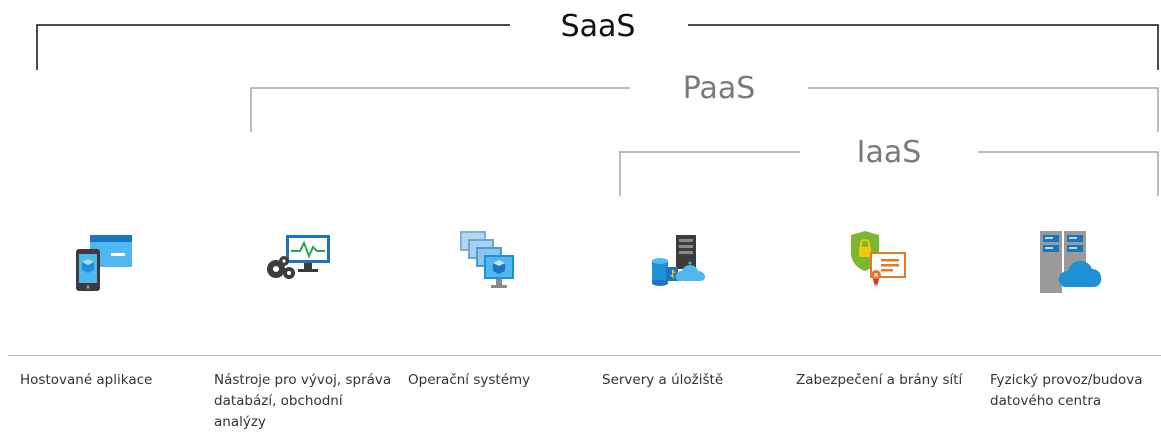 The width and height of the screenshot is (1161, 439). I want to click on category-label-servers-storage: Servery a úložiště, so click(663, 380).